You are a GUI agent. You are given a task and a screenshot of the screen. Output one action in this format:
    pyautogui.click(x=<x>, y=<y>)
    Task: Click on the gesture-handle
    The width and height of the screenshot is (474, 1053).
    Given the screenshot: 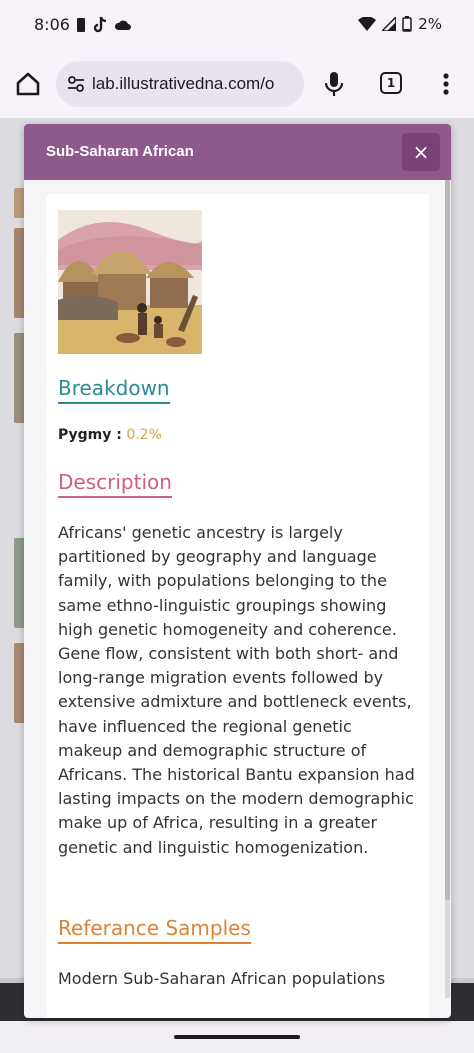 What is the action you would take?
    pyautogui.click(x=237, y=1037)
    